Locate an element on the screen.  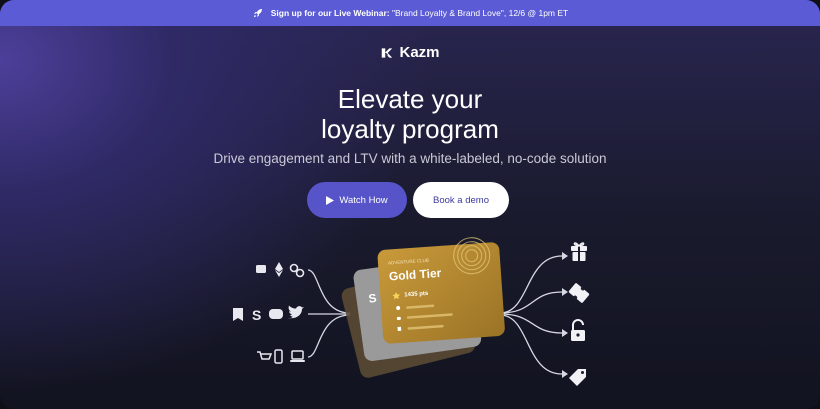
left-connectors is located at coordinates (329, 313).